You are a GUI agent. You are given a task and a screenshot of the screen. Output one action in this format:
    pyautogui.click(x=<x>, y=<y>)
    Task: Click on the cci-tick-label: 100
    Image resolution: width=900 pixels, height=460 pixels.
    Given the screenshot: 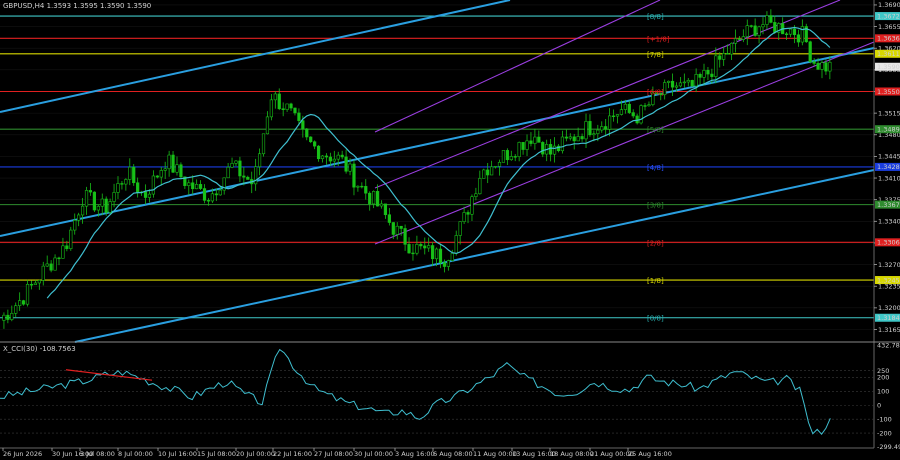 What is the action you would take?
    pyautogui.click(x=883, y=392)
    